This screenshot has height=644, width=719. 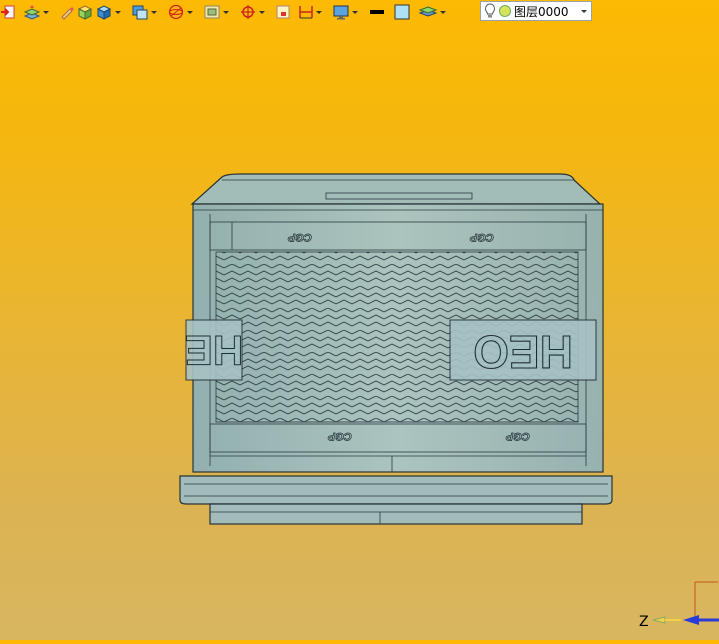 I want to click on monitor-button, so click(x=346, y=12).